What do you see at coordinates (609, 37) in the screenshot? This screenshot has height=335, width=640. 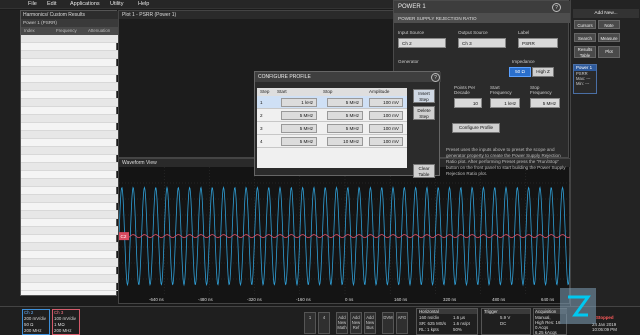 I see `measure-button: Measure` at bounding box center [609, 37].